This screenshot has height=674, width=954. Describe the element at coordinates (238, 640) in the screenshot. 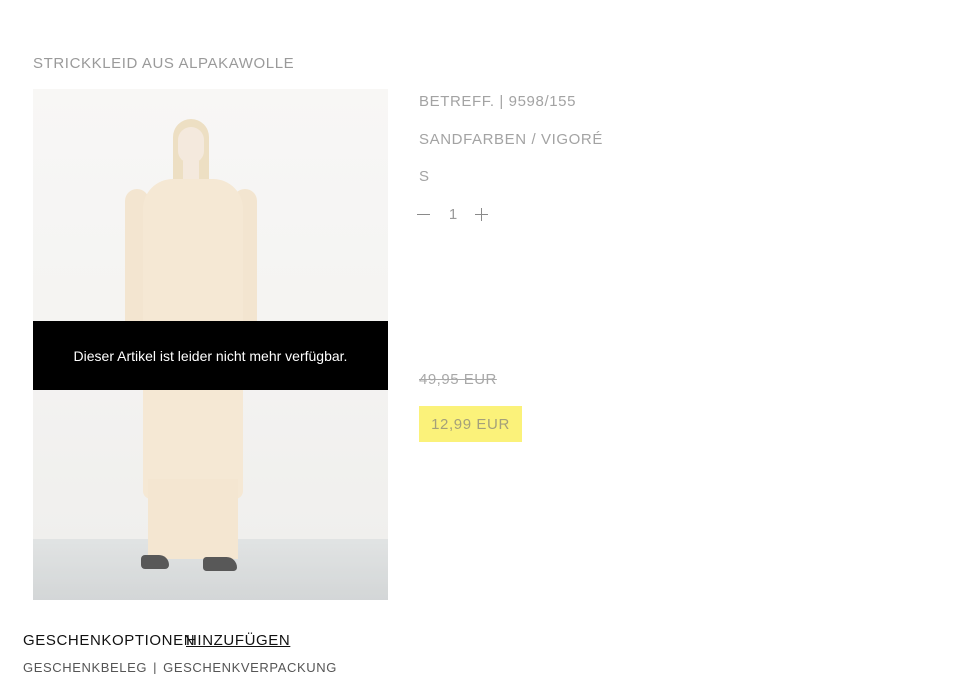

I see `gift-add-link: HINZUFÜGEN` at that location.